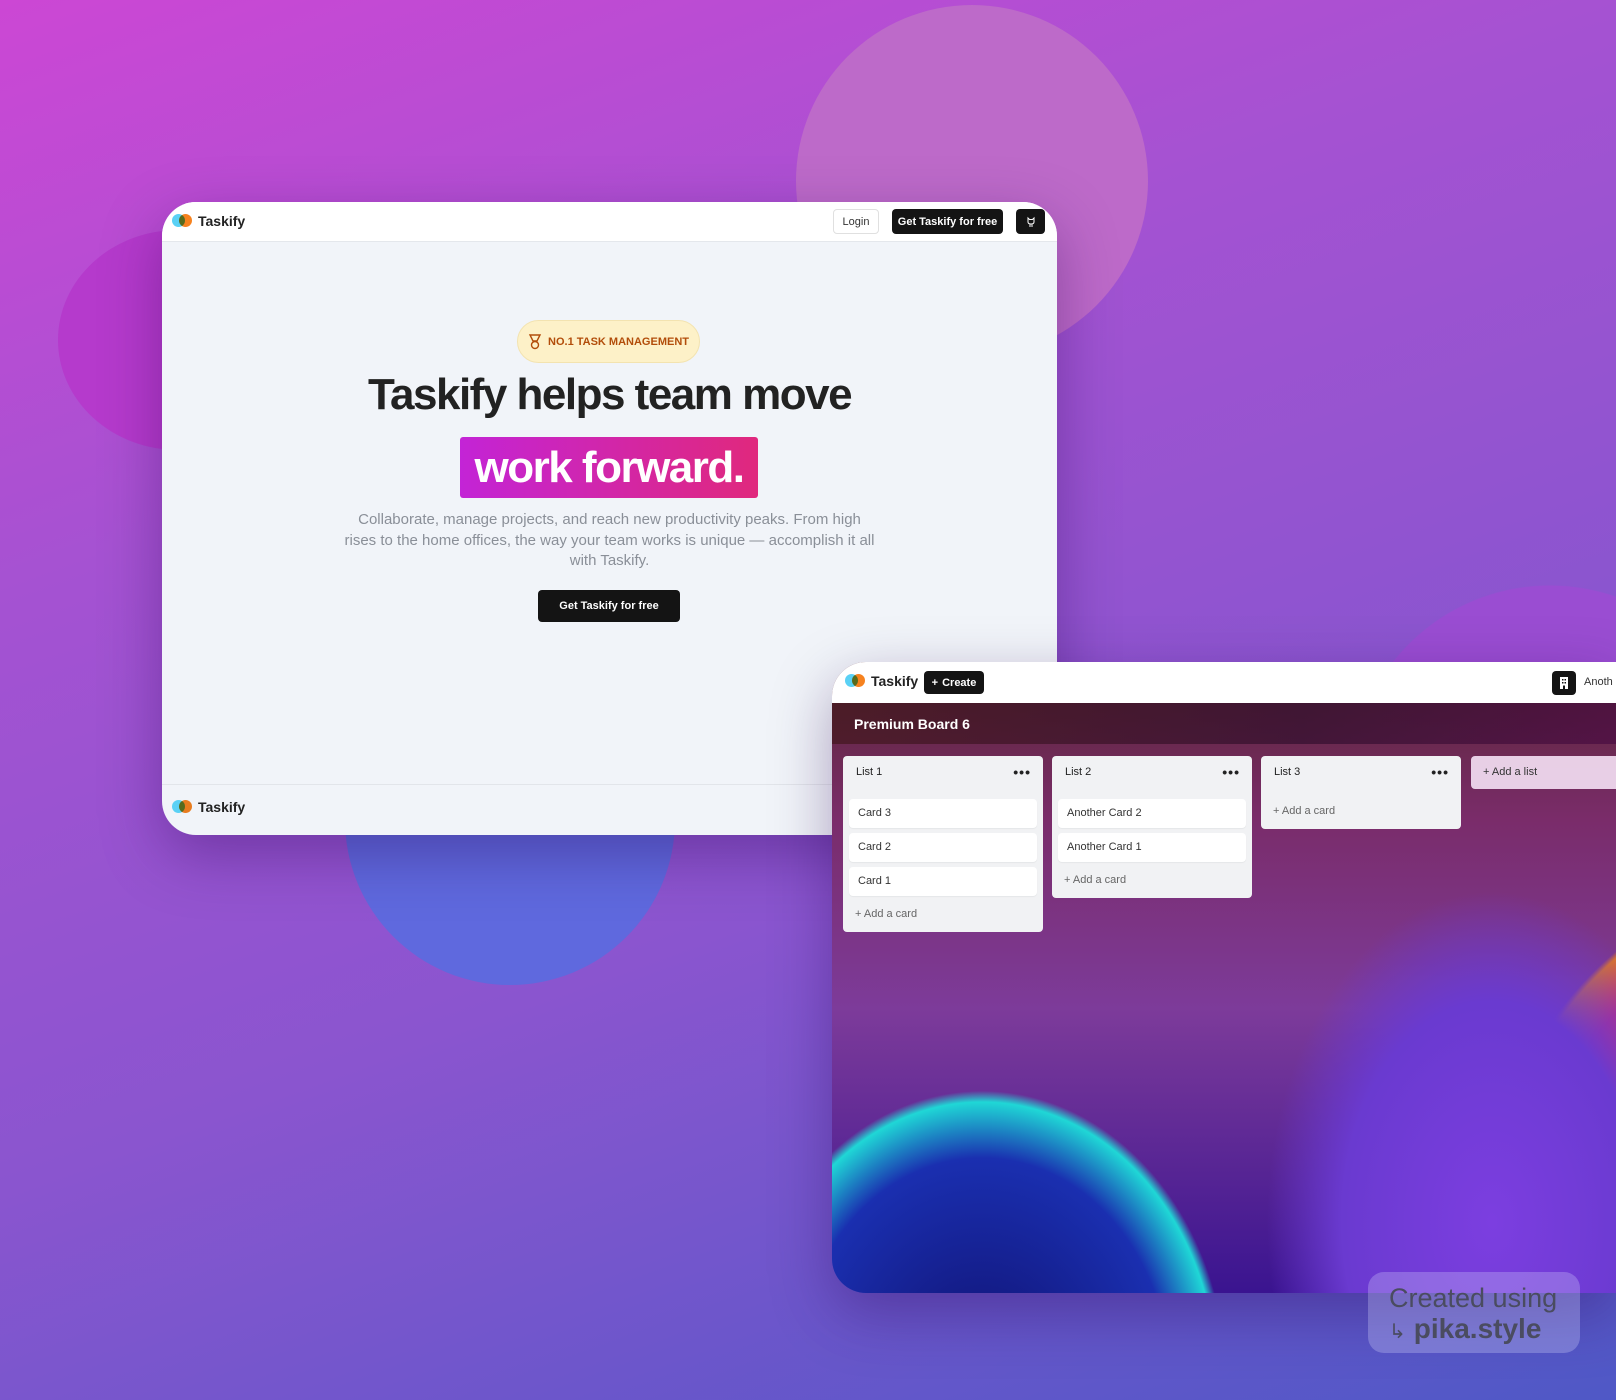 Image resolution: width=1616 pixels, height=1400 pixels. I want to click on board-header: Taskify + Create Anoth, so click(1224, 682).